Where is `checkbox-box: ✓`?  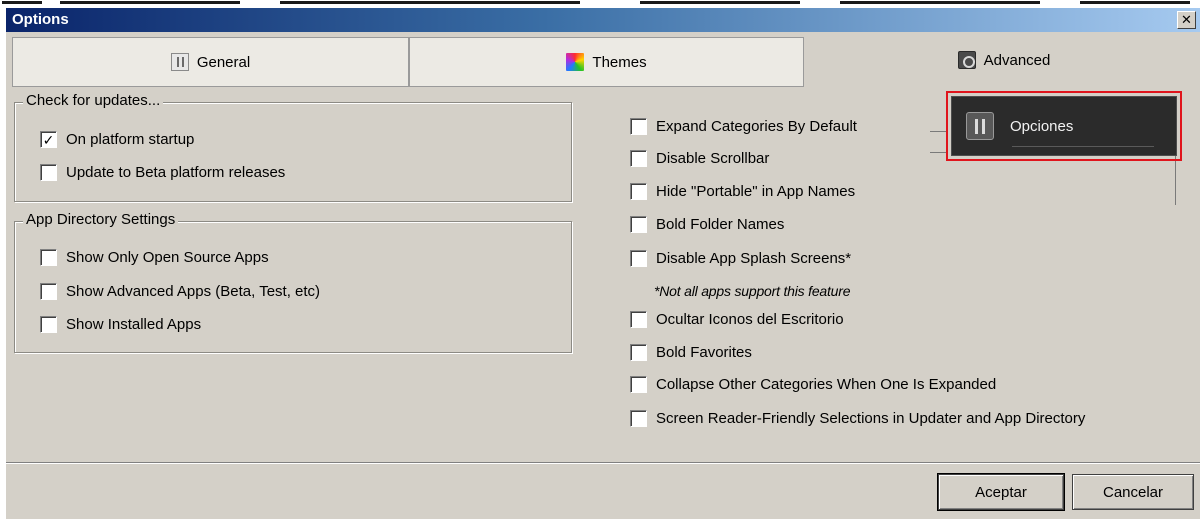
checkbox-box: ✓ is located at coordinates (48, 139).